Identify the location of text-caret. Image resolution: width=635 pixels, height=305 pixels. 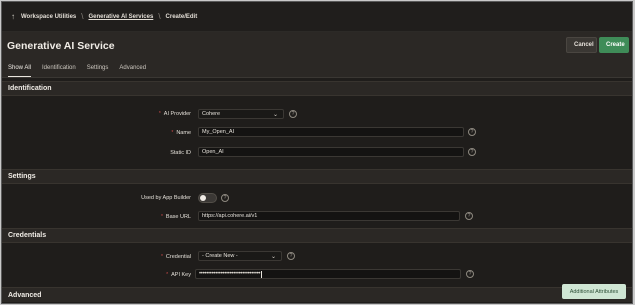
(262, 274).